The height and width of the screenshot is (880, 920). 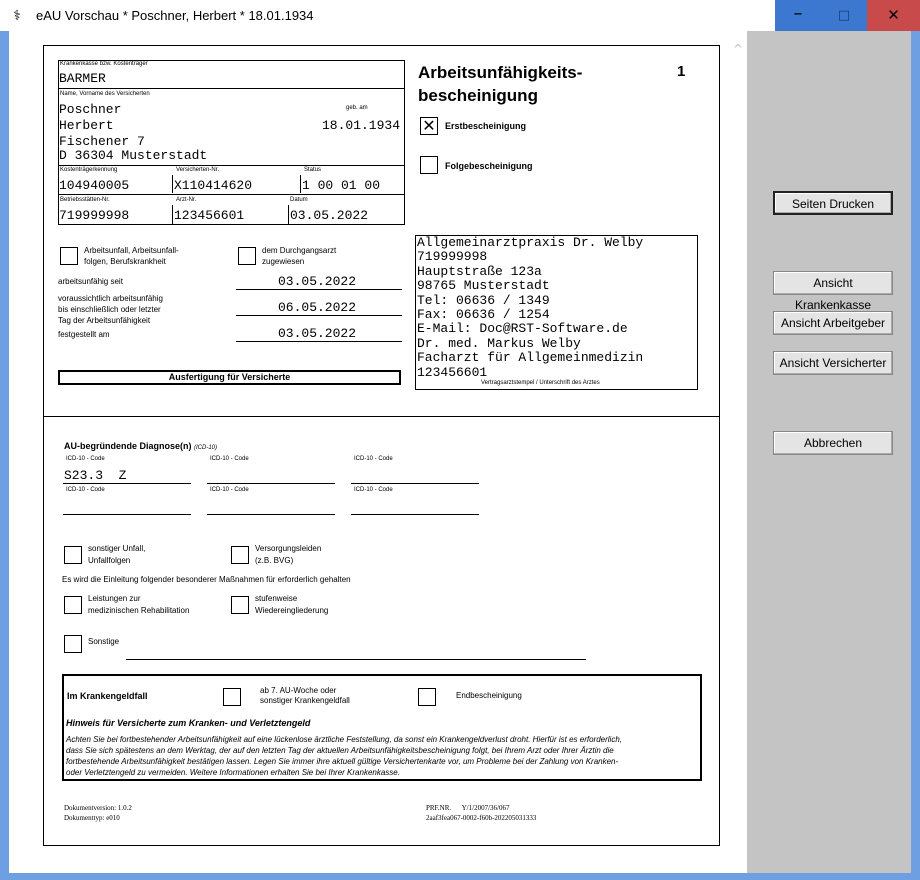 What do you see at coordinates (73, 555) in the screenshot?
I see `other-accident-checkbox` at bounding box center [73, 555].